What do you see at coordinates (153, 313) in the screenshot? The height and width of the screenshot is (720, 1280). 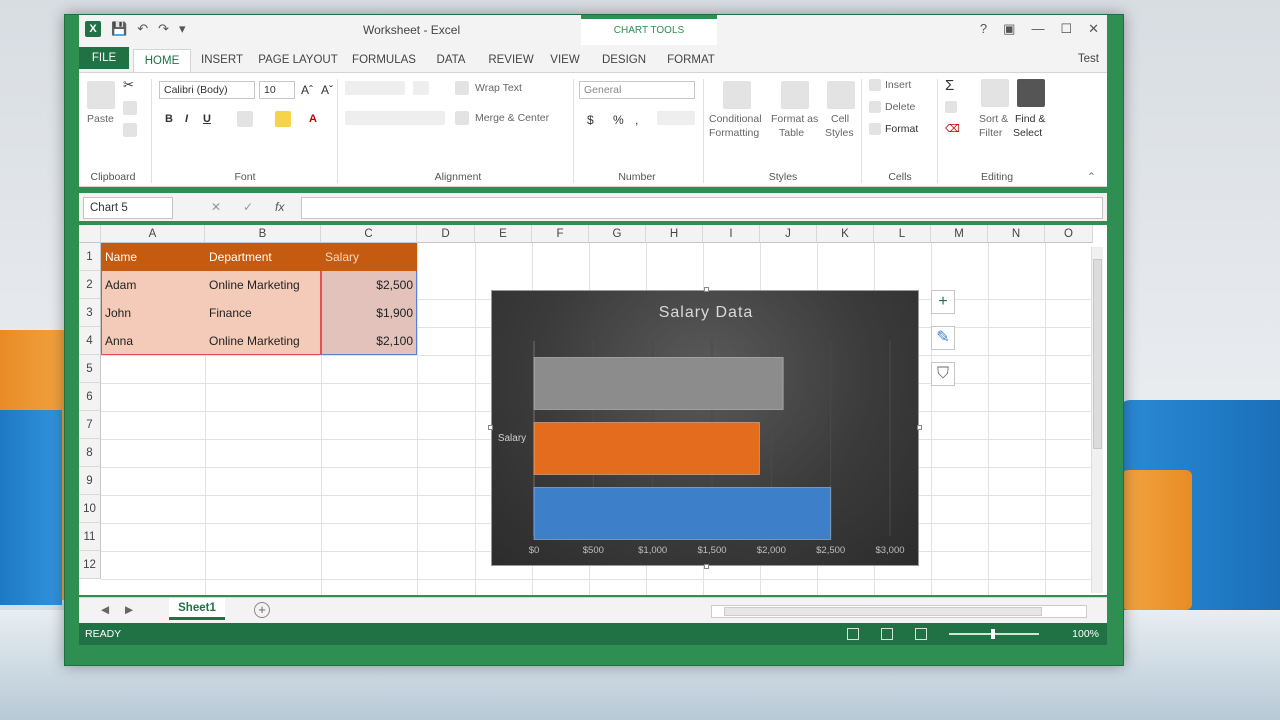 I see `cell-name: John` at bounding box center [153, 313].